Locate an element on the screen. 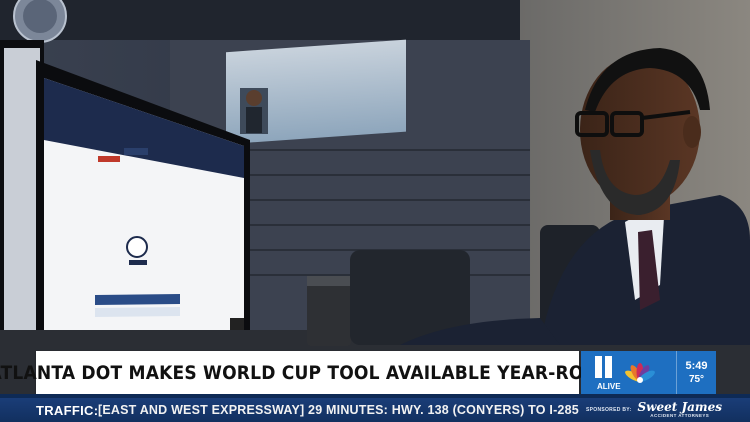  ticker-label: TRAFFIC: is located at coordinates (67, 410).